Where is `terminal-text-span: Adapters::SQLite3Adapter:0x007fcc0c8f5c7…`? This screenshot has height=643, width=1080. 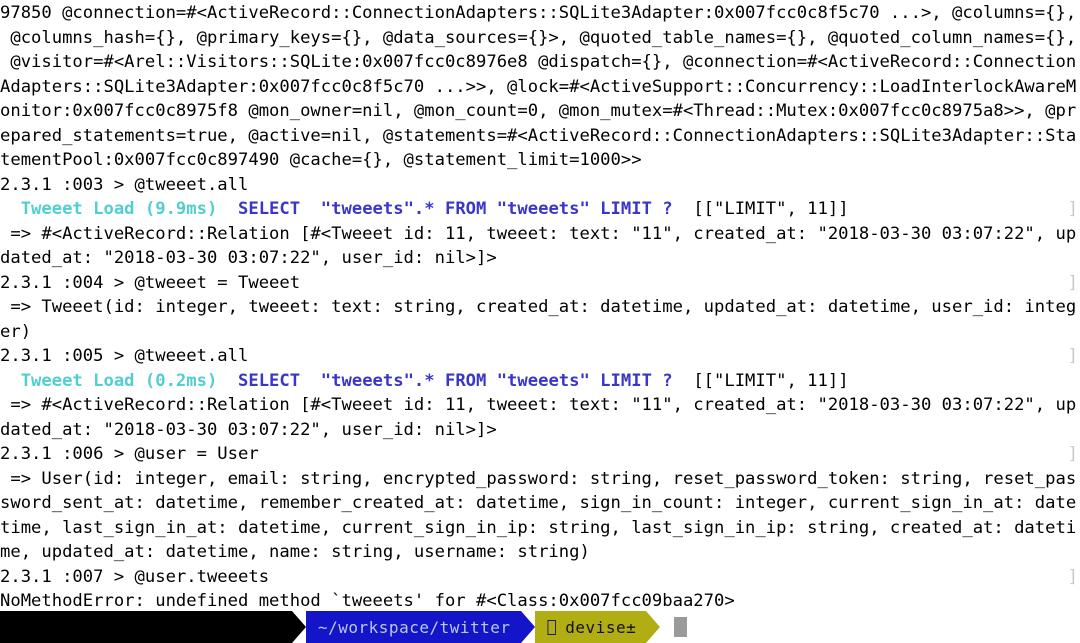 terminal-text-span: Adapters::SQLite3Adapter:0x007fcc0c8f5c7… is located at coordinates (538, 86).